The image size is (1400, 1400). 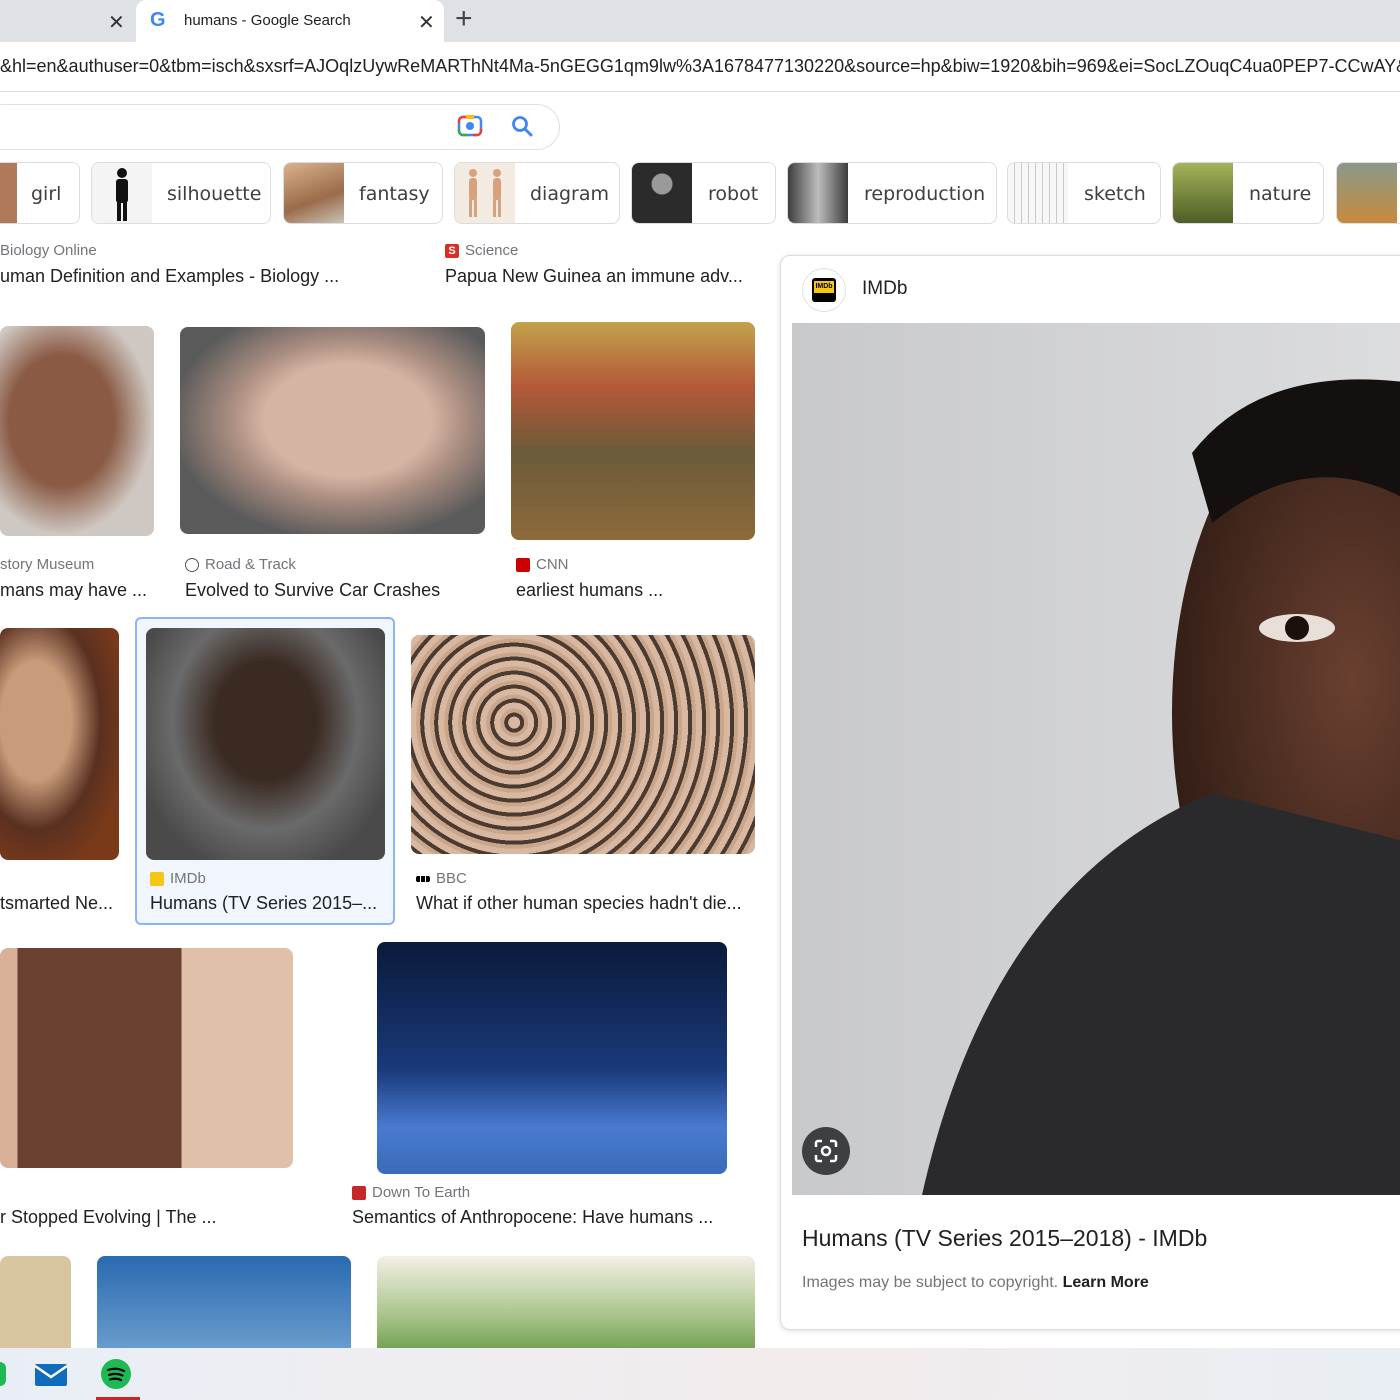 I want to click on search-inside-image-button, so click(x=826, y=1151).